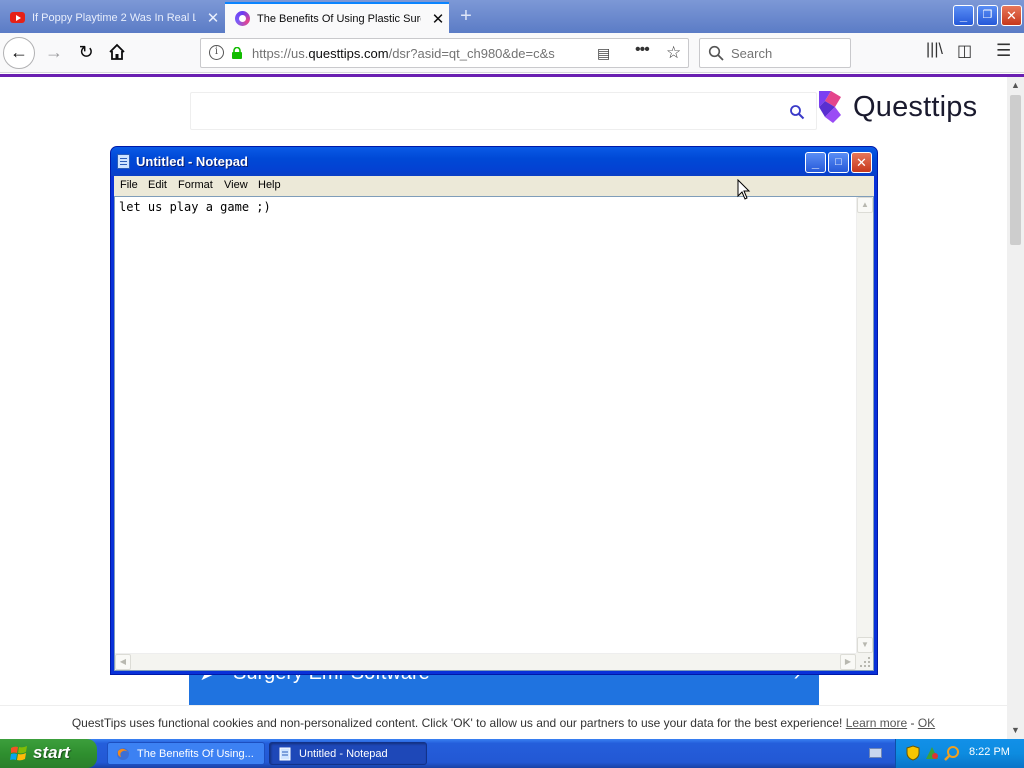 The image size is (1024, 768). What do you see at coordinates (236, 185) in the screenshot?
I see `menu-view: View` at bounding box center [236, 185].